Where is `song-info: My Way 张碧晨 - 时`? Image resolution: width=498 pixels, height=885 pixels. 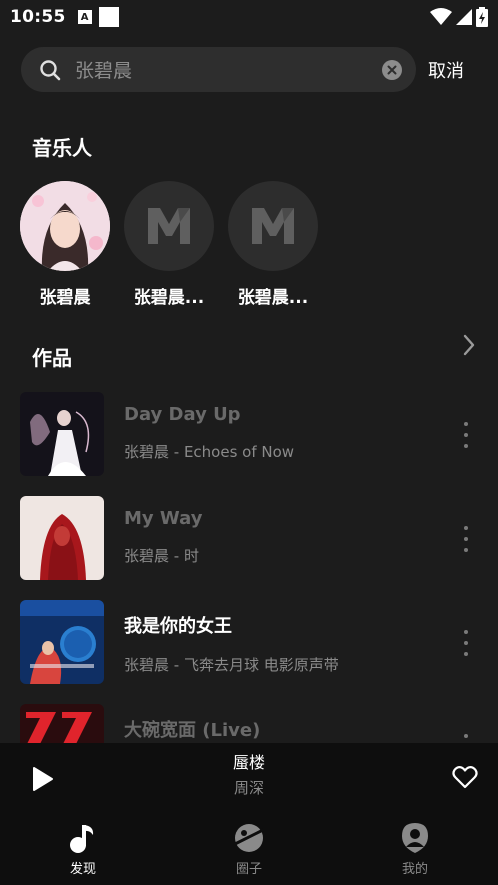
song-info: My Way 张碧晨 - 时 is located at coordinates (163, 548).